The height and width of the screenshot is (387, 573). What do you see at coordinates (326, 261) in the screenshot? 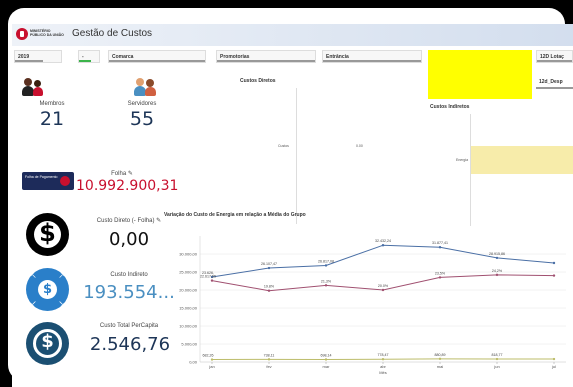
I see `data-label: 26.817,08` at bounding box center [326, 261].